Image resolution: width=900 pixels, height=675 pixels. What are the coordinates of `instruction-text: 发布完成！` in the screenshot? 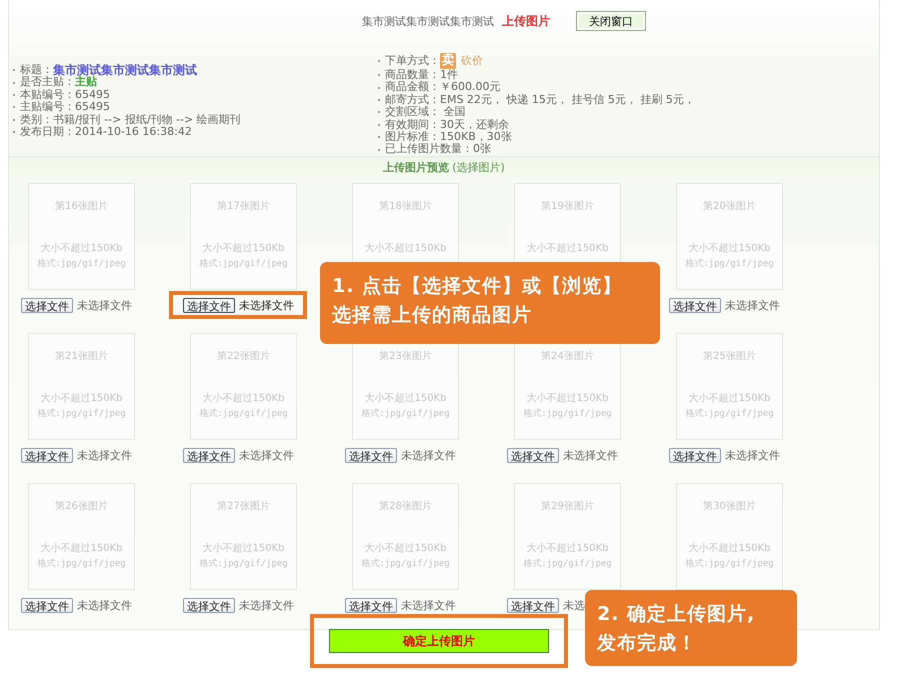 It's located at (647, 643).